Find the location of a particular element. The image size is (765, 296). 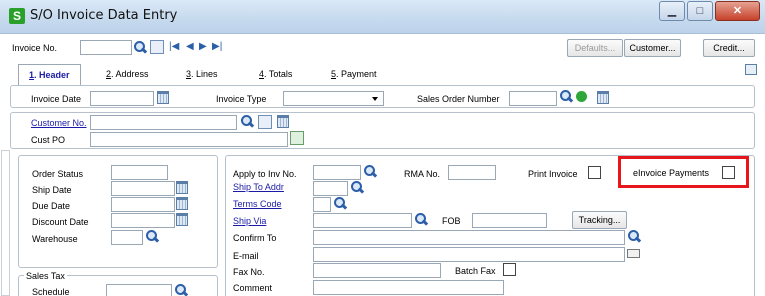

confirm-to-lookup-icon is located at coordinates (634, 236).